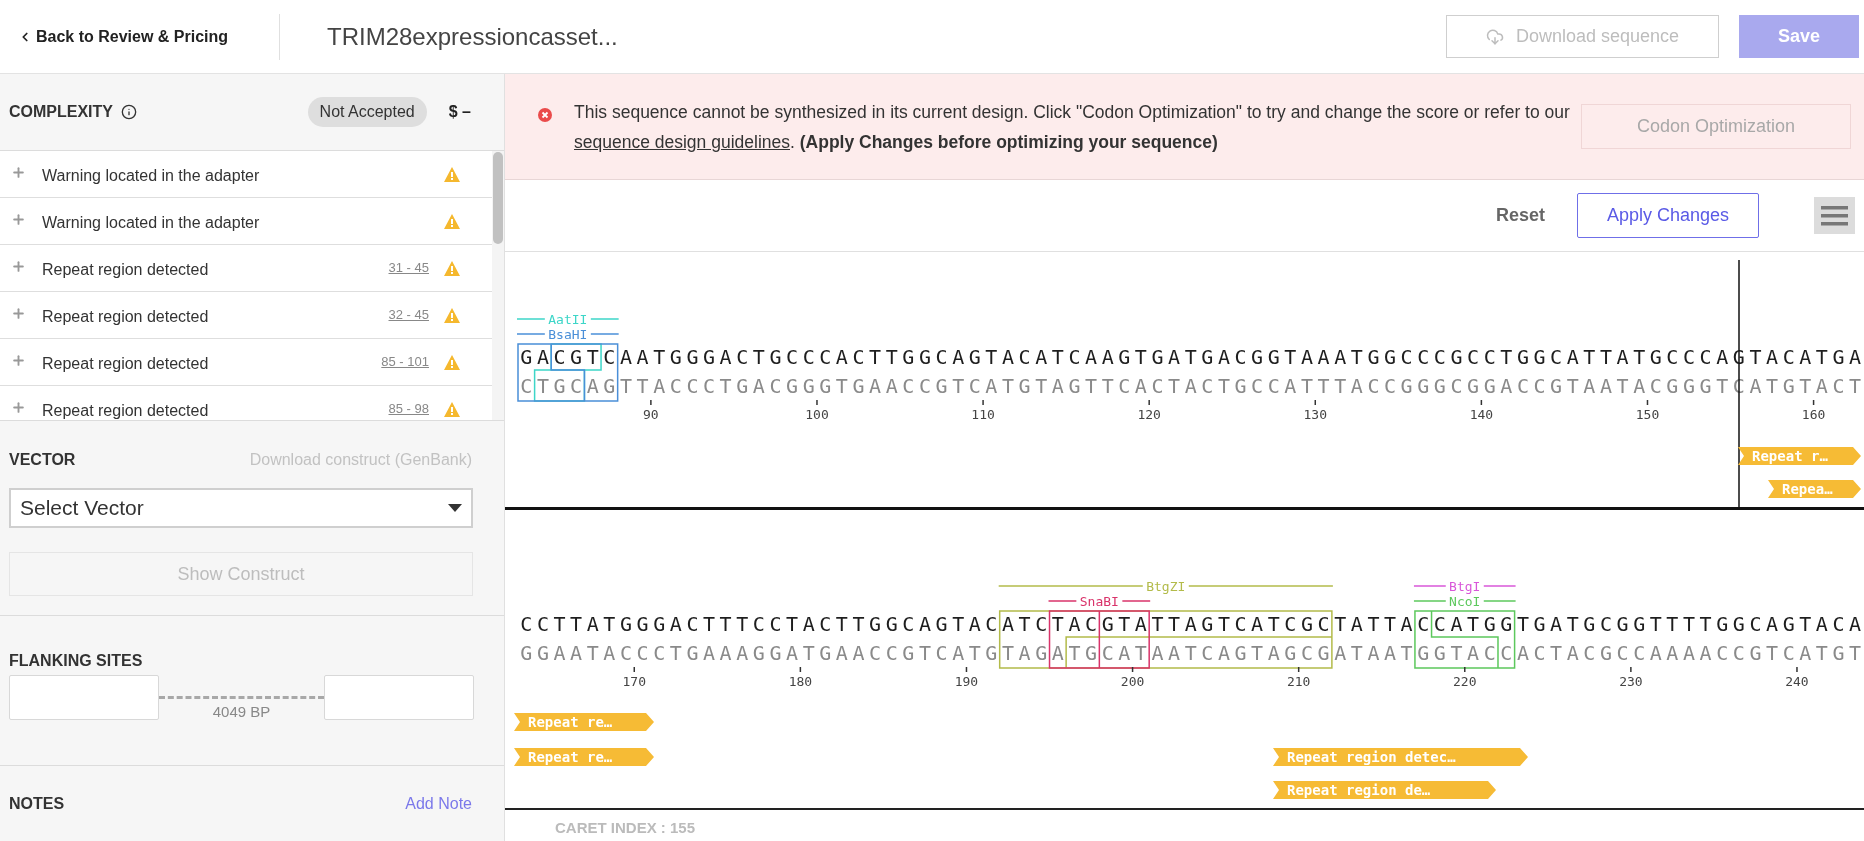  Describe the element at coordinates (408, 409) in the screenshot. I see `range-link: 85 - 98` at that location.